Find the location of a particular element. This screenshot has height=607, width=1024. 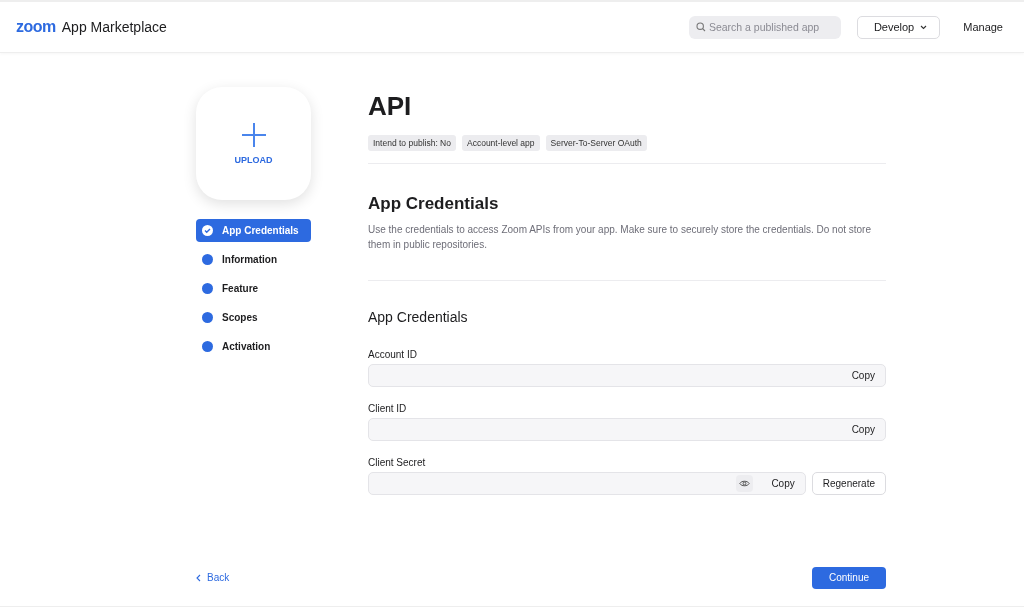

search-icon is located at coordinates (700, 26).